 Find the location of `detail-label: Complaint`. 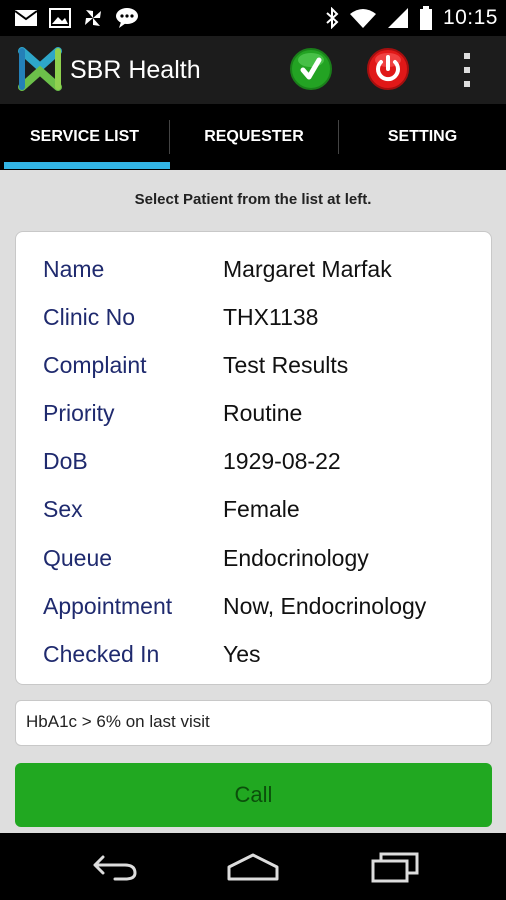

detail-label: Complaint is located at coordinates (95, 365).